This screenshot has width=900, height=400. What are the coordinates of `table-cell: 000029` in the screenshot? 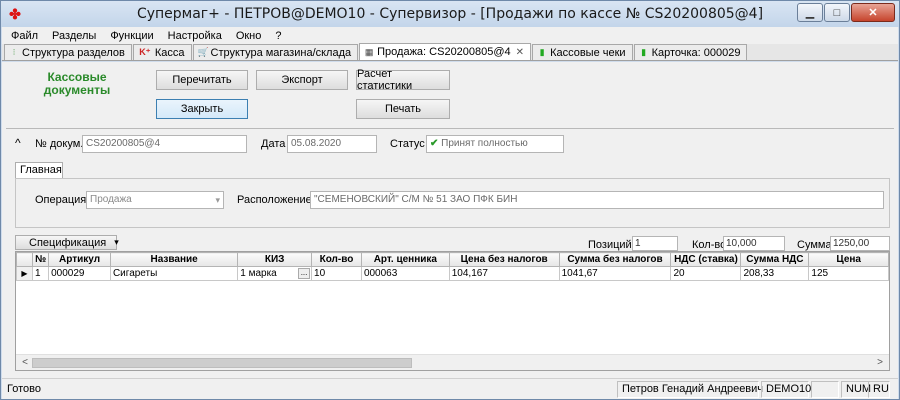 It's located at (79, 273).